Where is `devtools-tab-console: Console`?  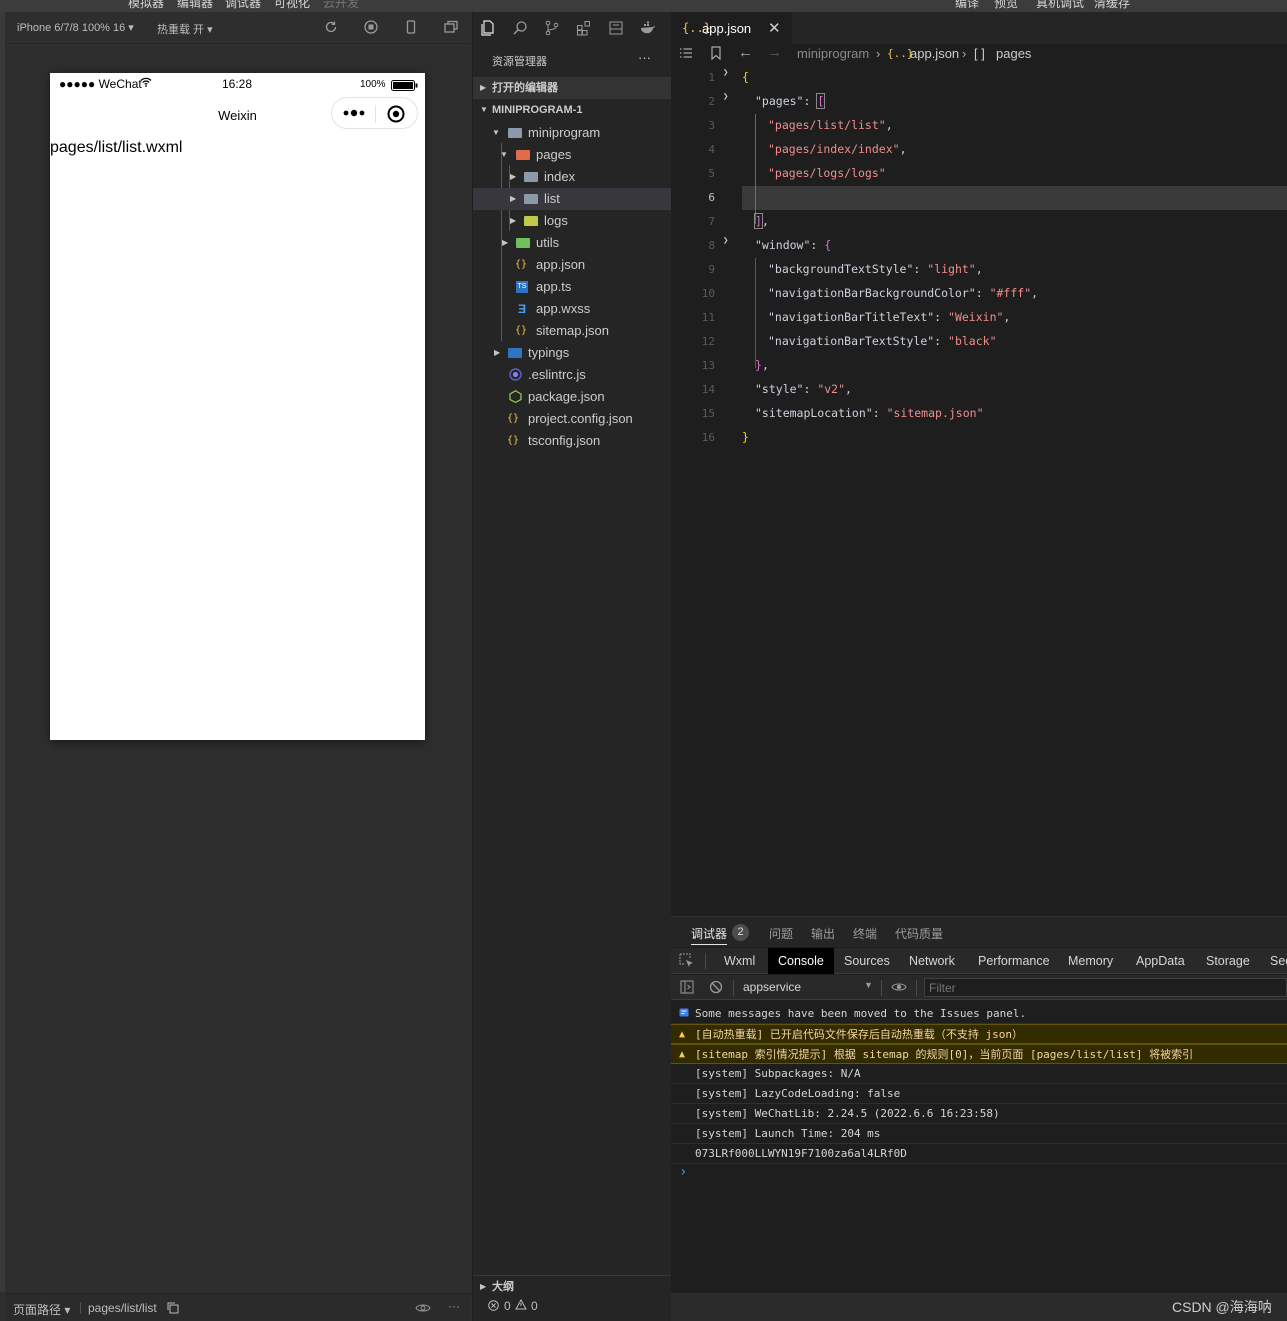
devtools-tab-console: Console is located at coordinates (801, 961).